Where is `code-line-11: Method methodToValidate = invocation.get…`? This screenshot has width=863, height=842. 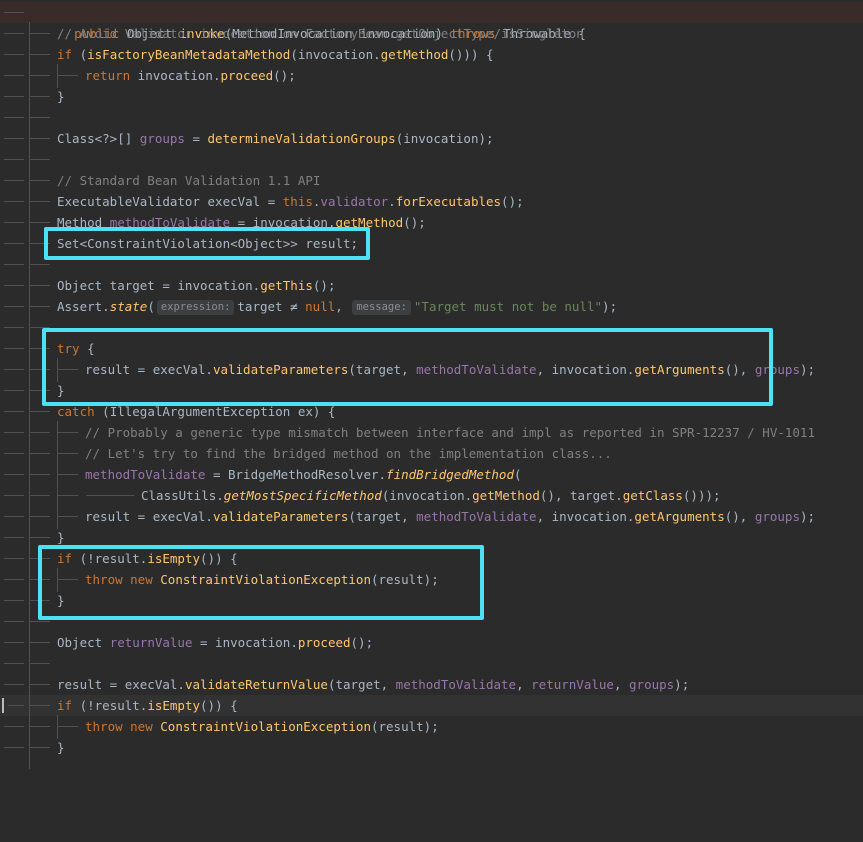
code-line-11: Method methodToValidate = invocation.get… is located at coordinates (431, 222).